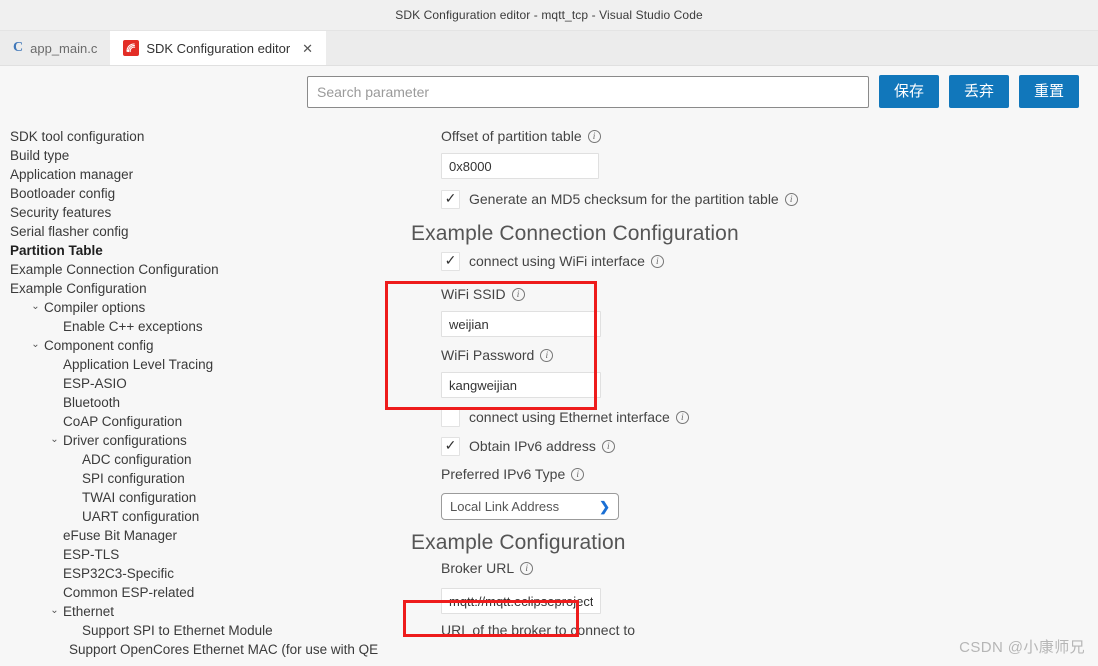 This screenshot has height=666, width=1098. I want to click on label-text: connect using WiFi interface, so click(557, 261).